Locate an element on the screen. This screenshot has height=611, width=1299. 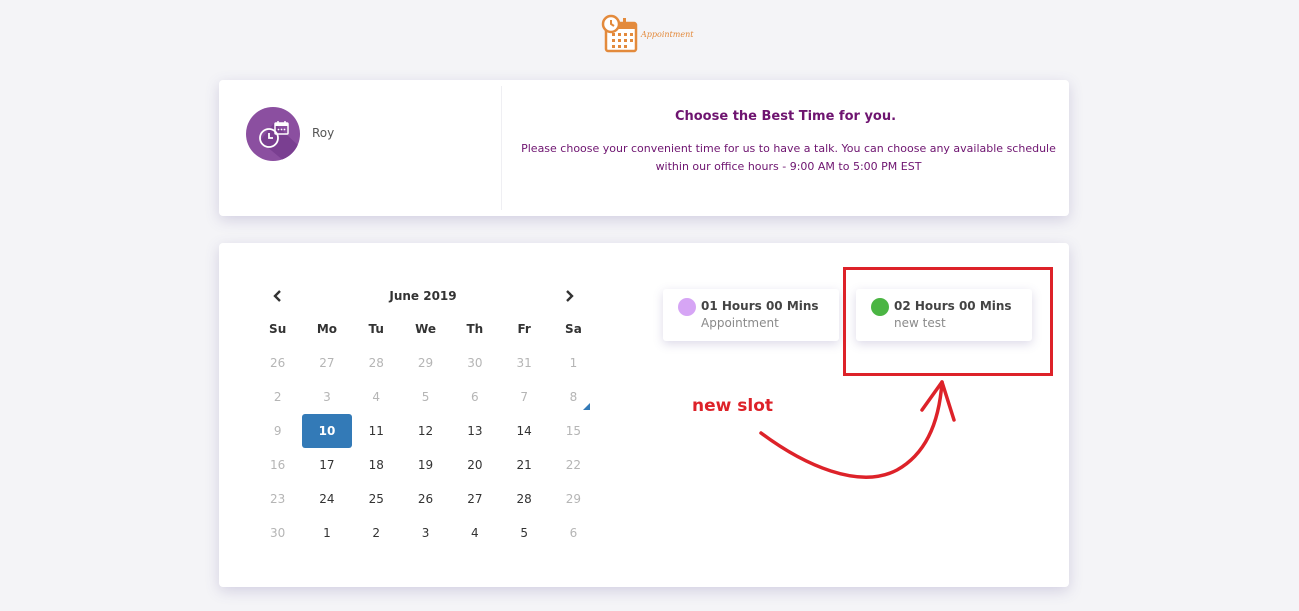
weekday-label: Sa is located at coordinates (573, 329).